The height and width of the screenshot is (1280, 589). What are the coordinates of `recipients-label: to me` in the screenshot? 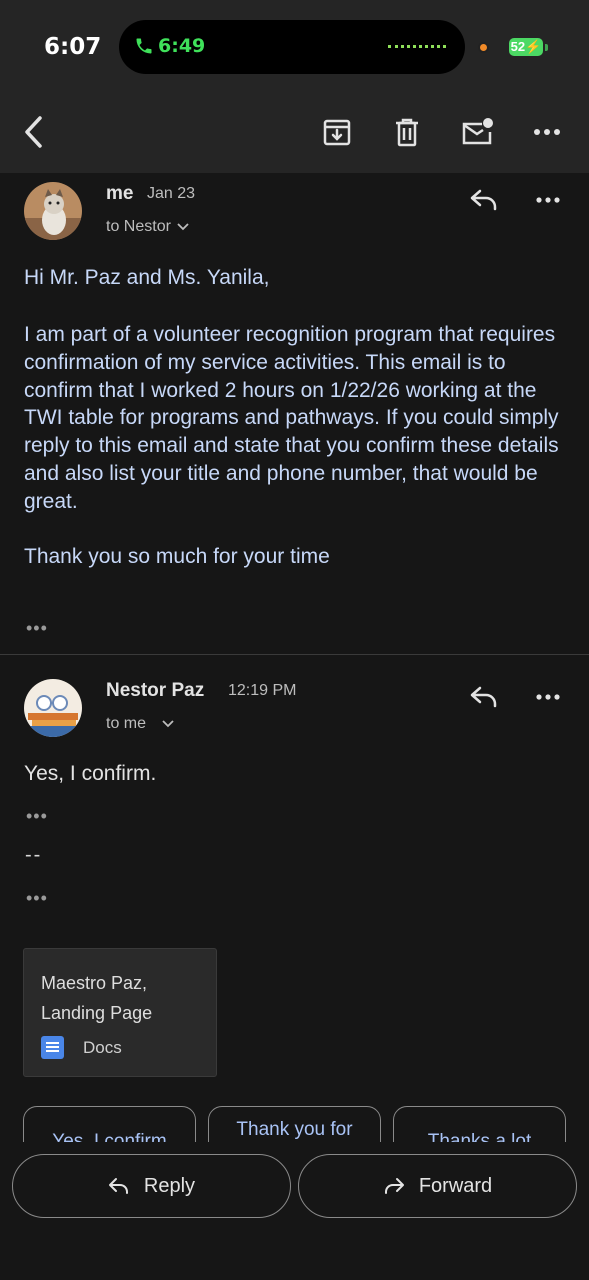 It's located at (126, 723).